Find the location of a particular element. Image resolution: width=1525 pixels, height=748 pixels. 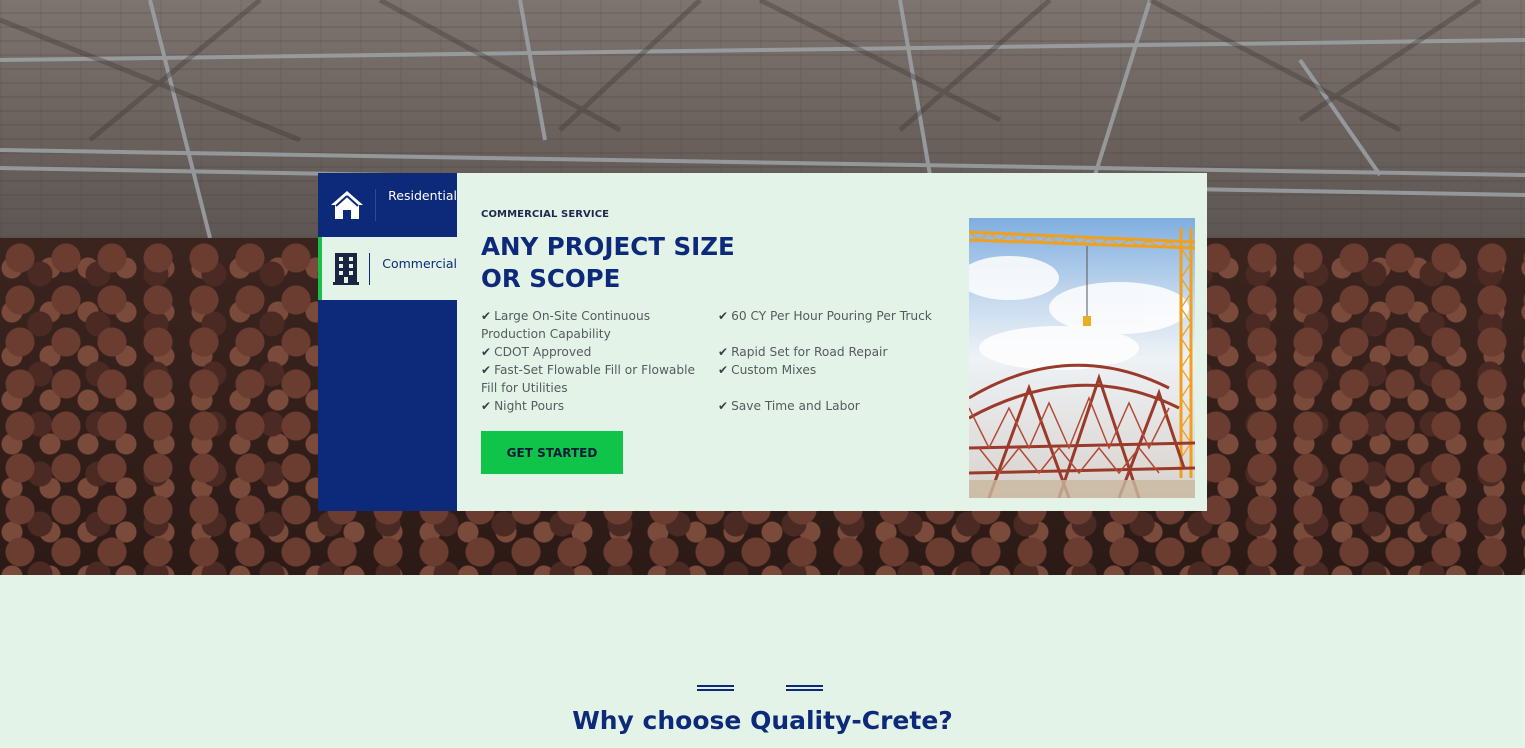

tab-residential-label: Residential is located at coordinates (422, 195).